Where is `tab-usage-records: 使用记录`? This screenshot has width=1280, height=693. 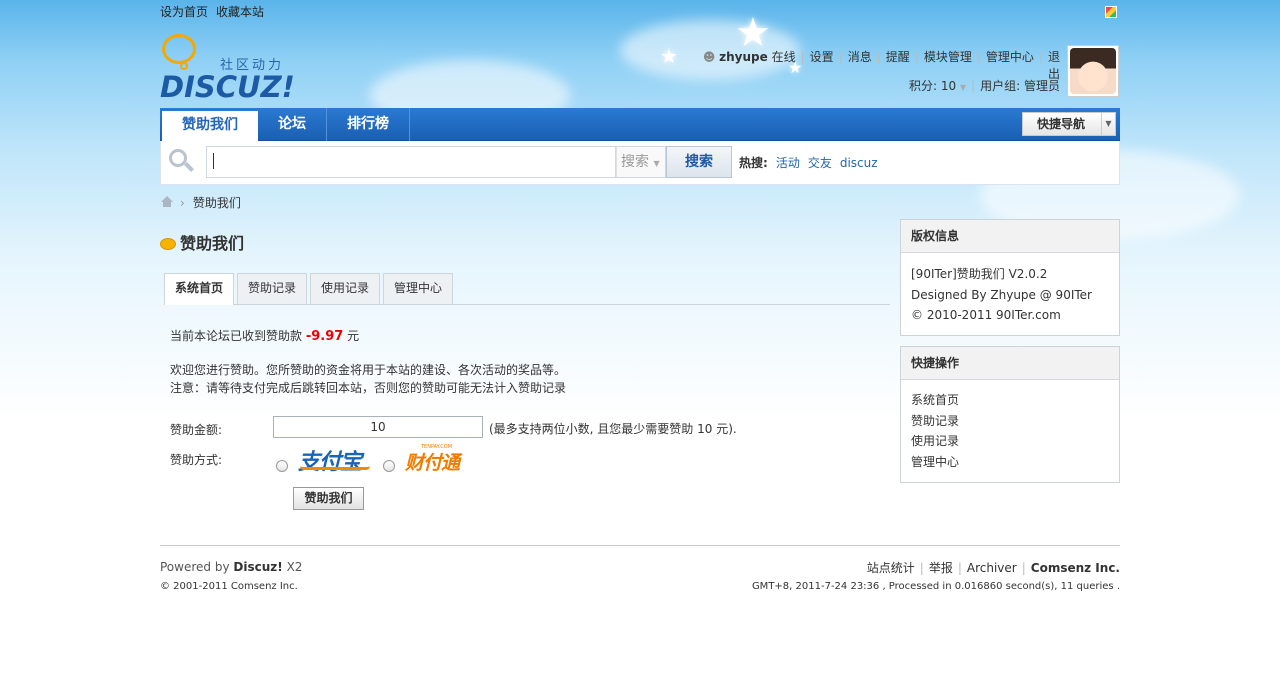 tab-usage-records: 使用记录 is located at coordinates (345, 288).